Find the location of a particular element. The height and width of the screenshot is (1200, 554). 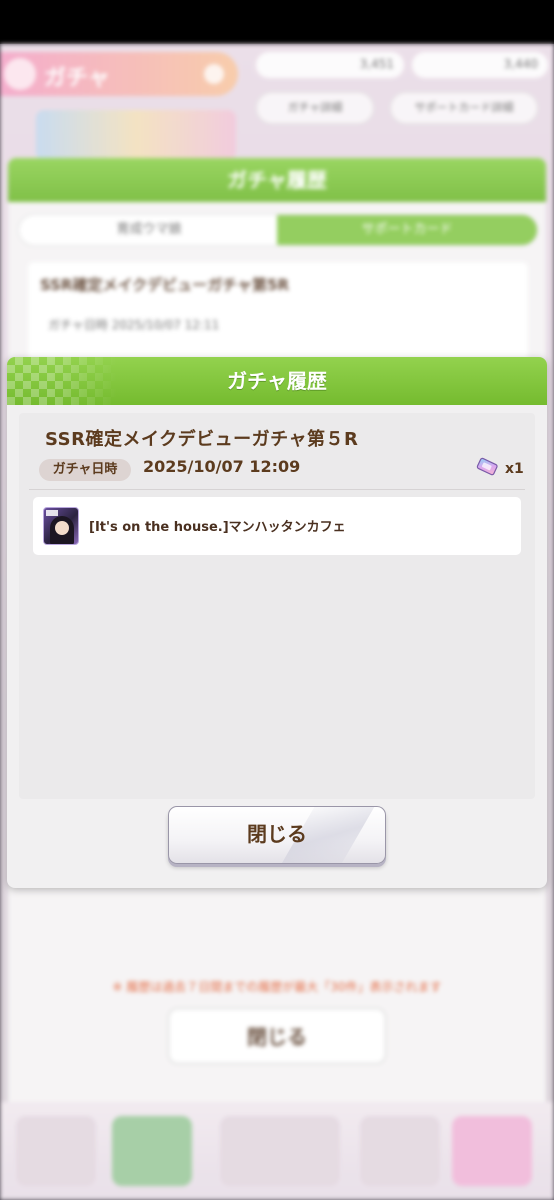

status-bar is located at coordinates (277, 22).